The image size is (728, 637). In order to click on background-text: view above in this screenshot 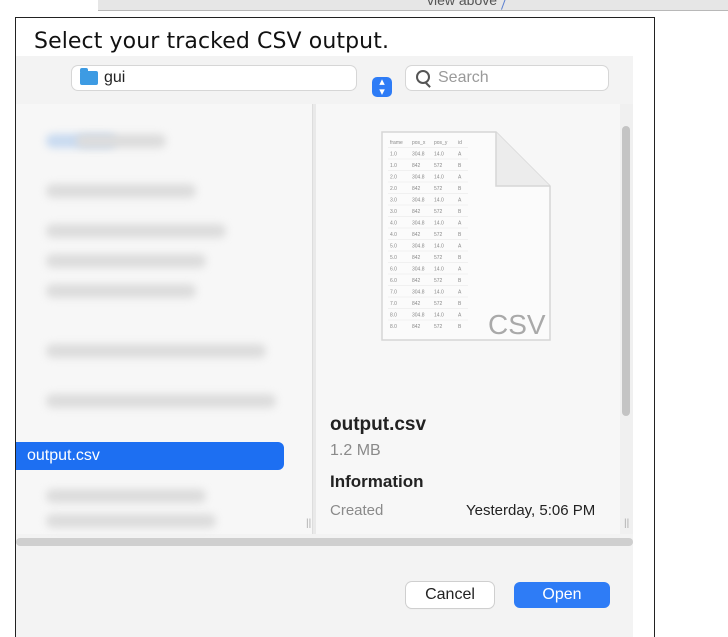, I will do `click(462, 4)`.